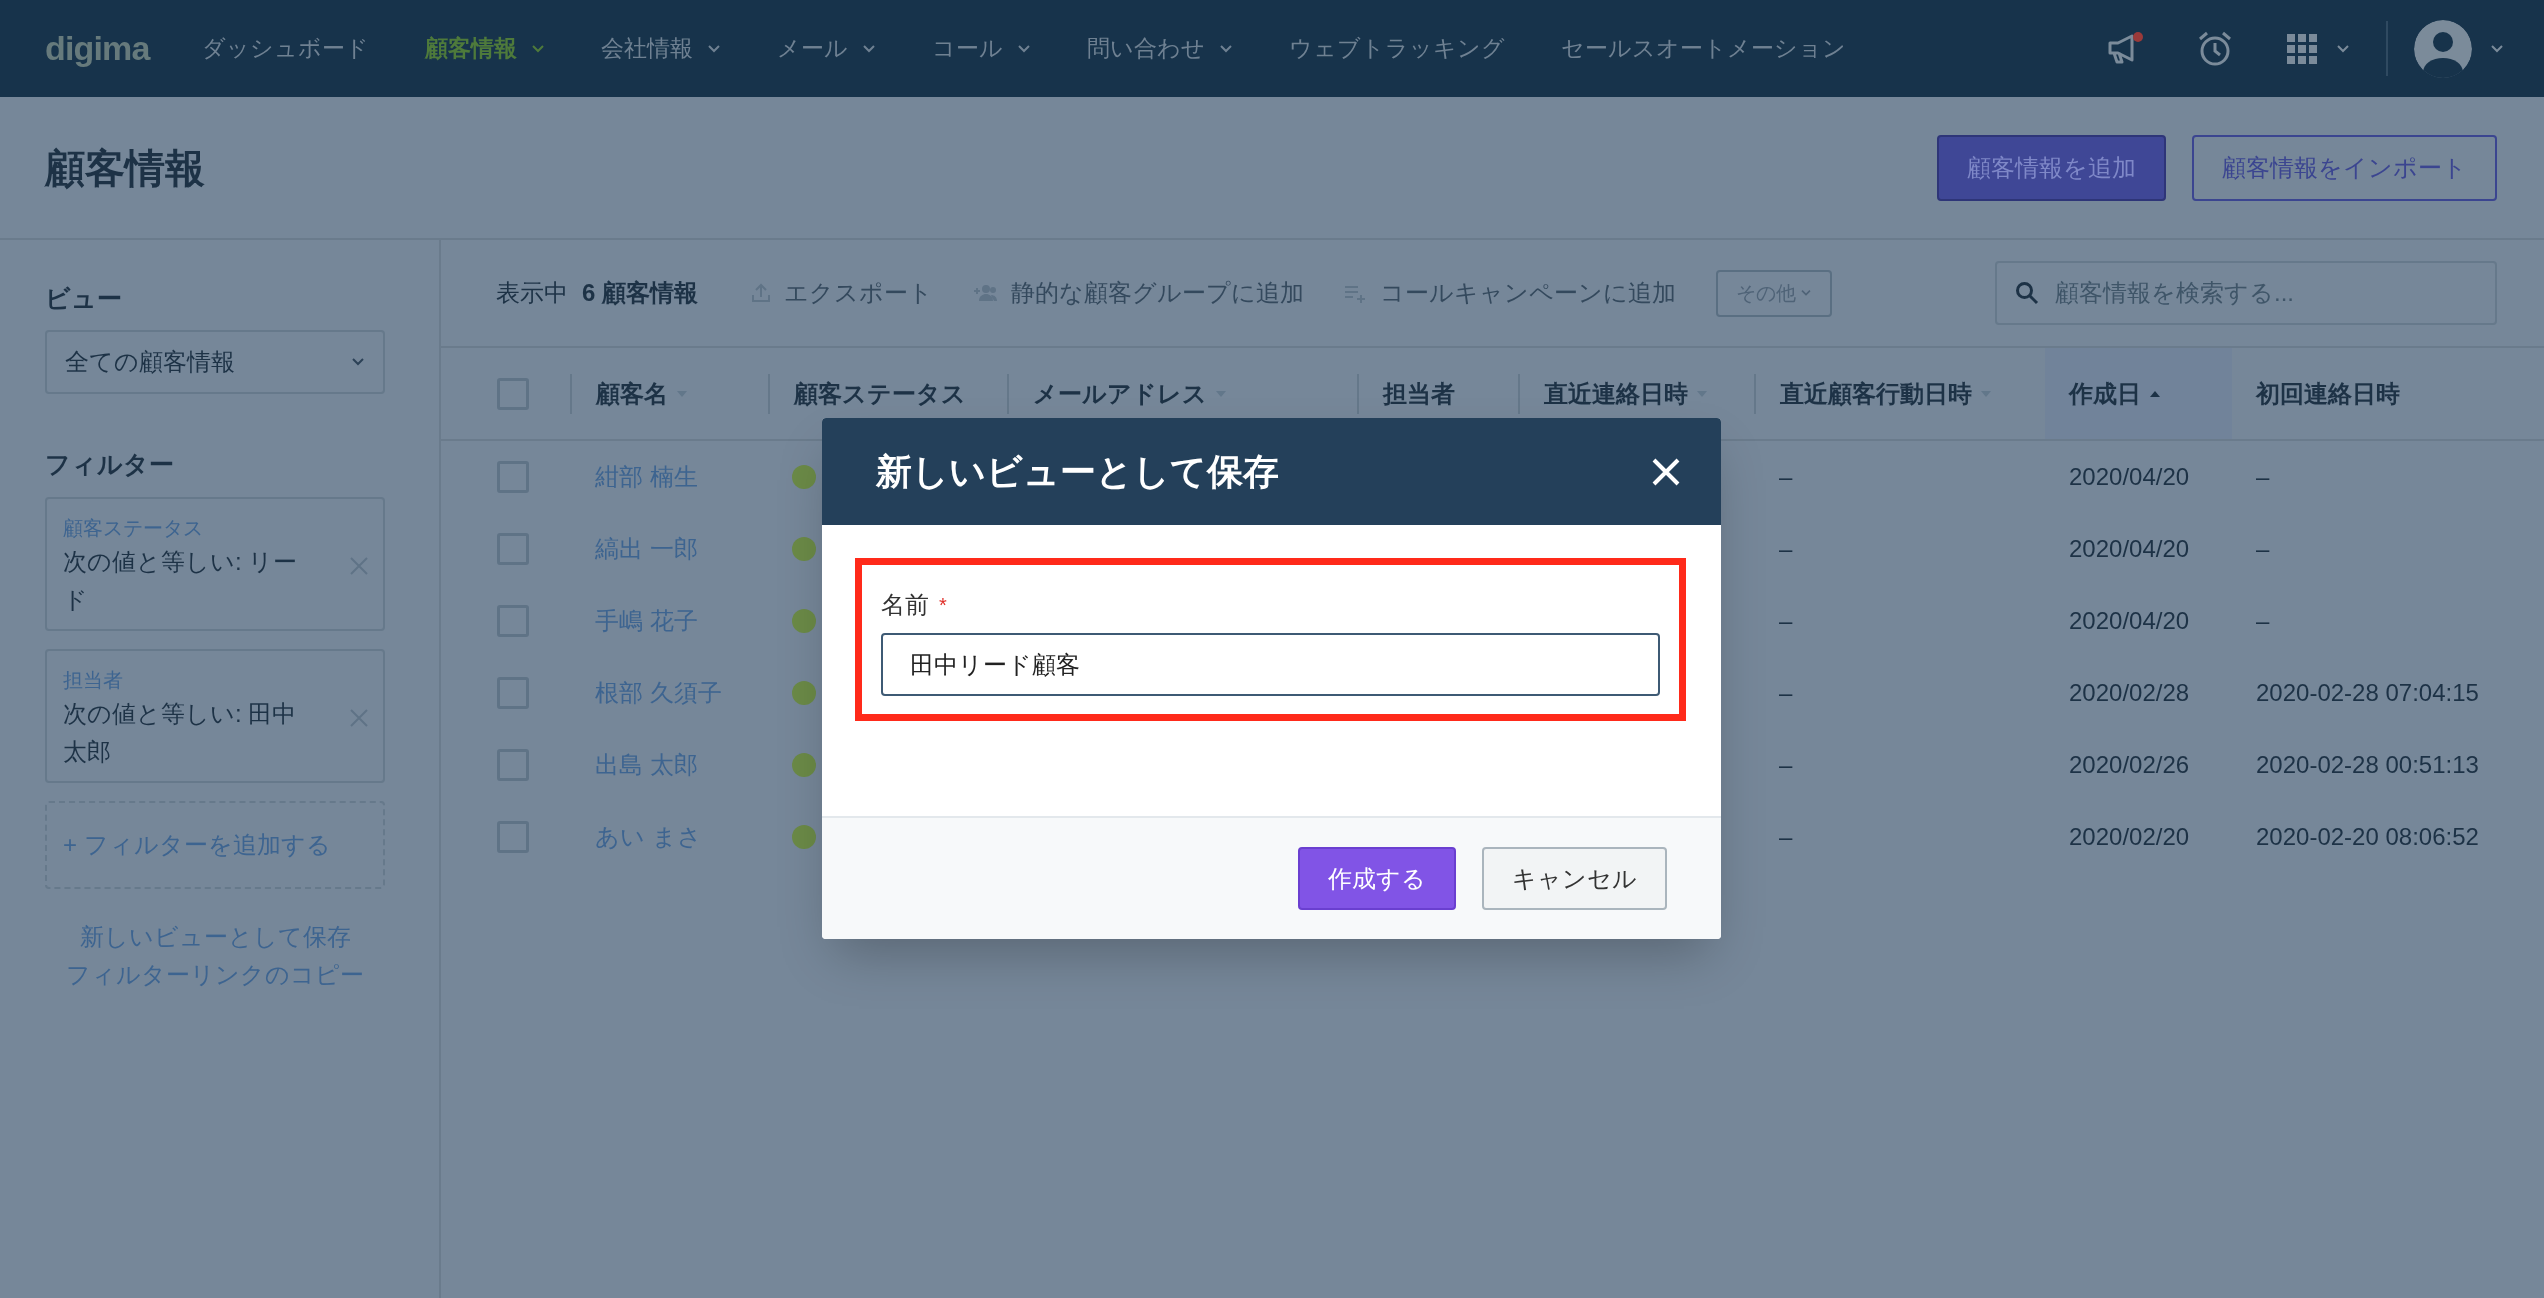  I want to click on filter-condition: 次の値と等しい: 田中太郎, so click(180, 733).